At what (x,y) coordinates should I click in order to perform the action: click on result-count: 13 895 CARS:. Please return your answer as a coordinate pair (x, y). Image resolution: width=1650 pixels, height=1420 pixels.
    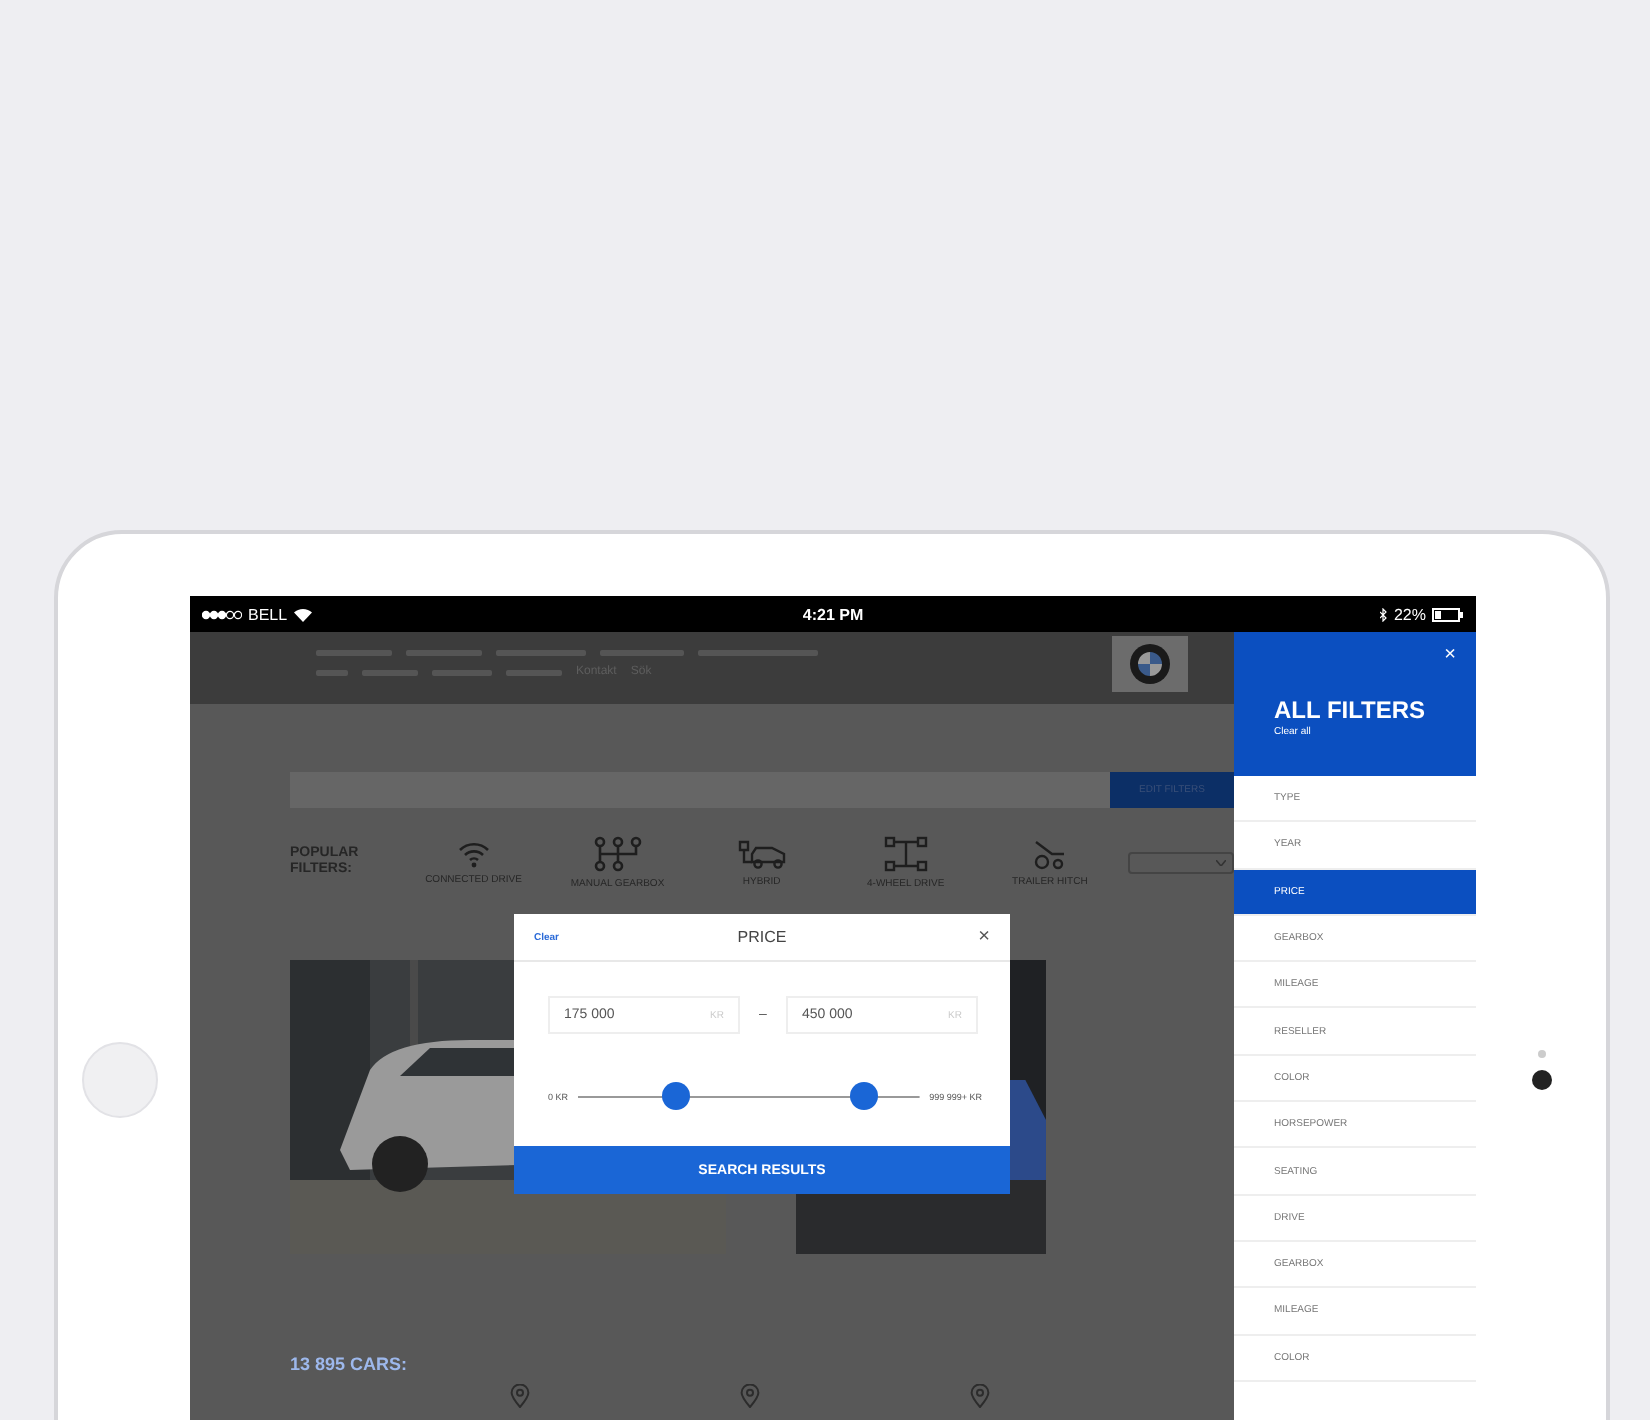
    Looking at the image, I should click on (350, 1364).